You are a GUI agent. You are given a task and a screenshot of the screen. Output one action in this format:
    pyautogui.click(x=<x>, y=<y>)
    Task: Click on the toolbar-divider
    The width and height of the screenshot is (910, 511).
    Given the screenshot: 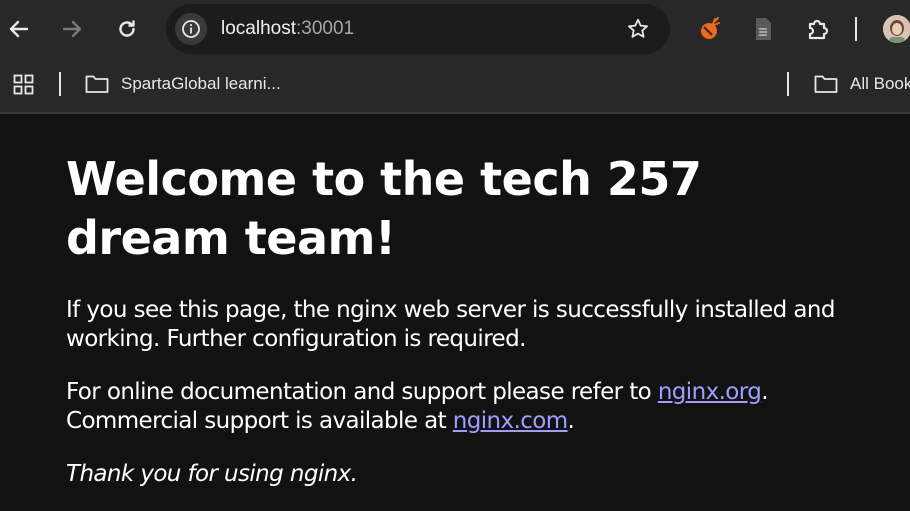 What is the action you would take?
    pyautogui.click(x=856, y=29)
    